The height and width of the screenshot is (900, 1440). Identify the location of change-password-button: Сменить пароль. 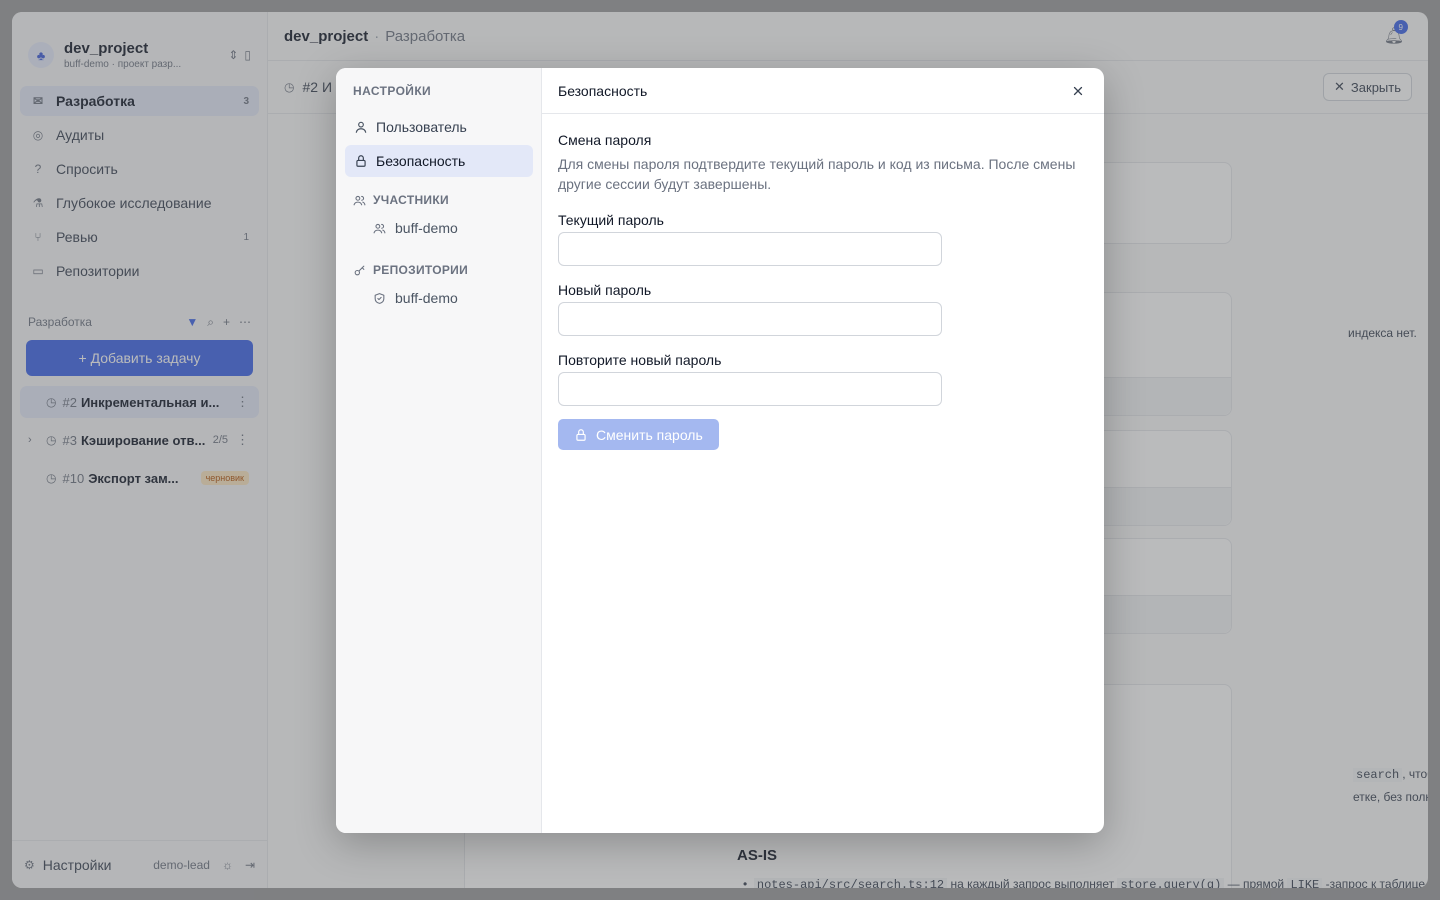
(638, 434).